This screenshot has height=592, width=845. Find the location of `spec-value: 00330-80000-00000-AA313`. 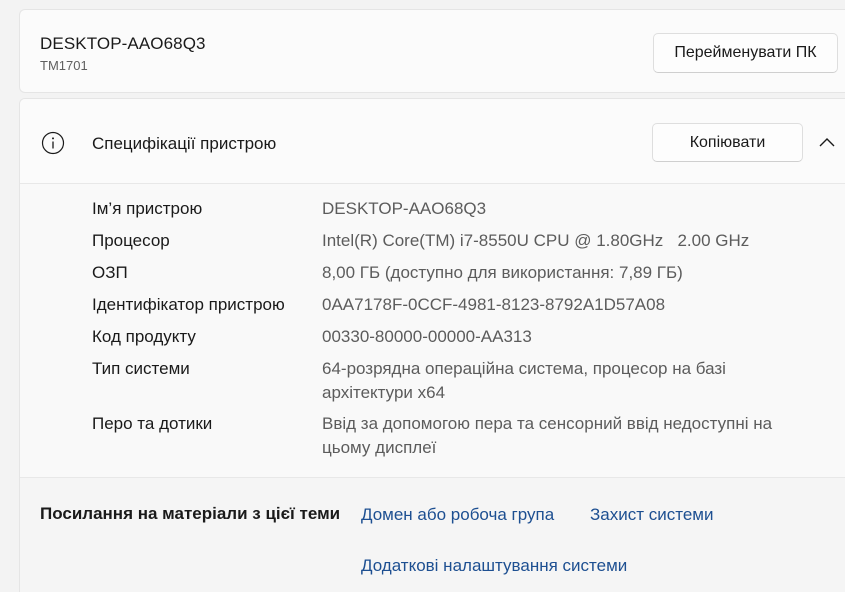

spec-value: 00330-80000-00000-AA313 is located at coordinates (427, 336).